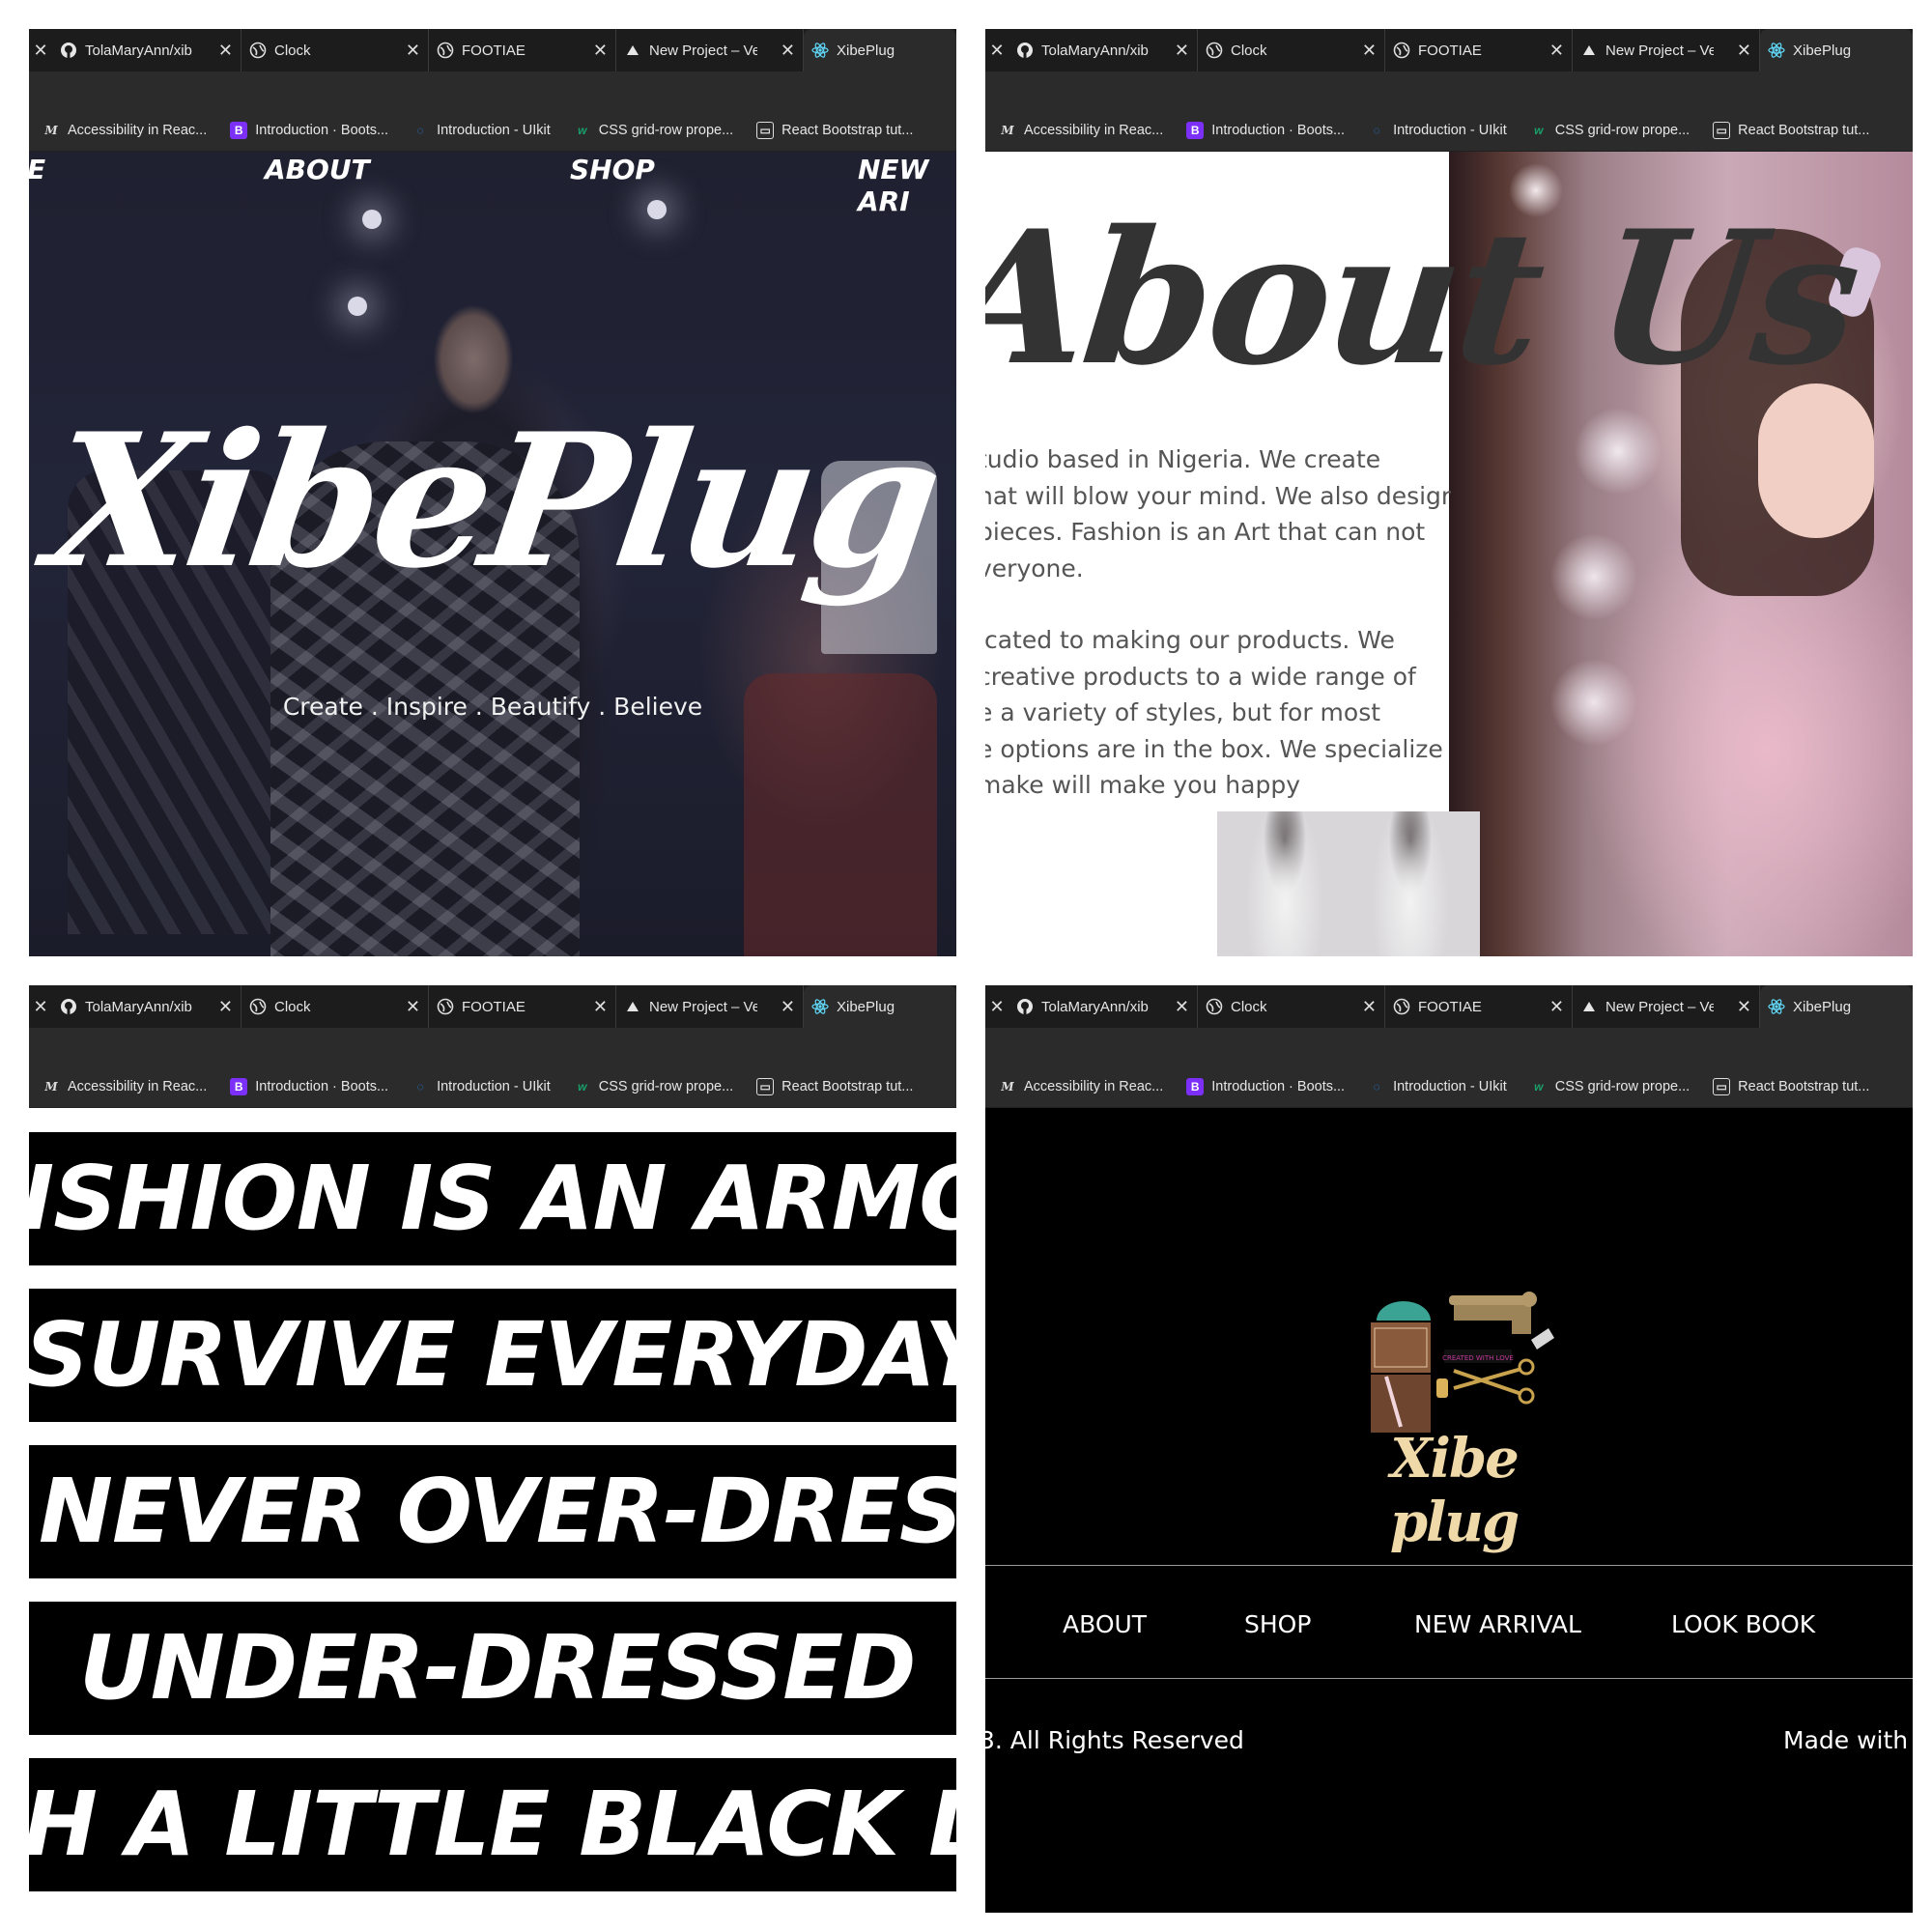 The image size is (1932, 1932). I want to click on xibe-plug-logo: CREATED WITH LOVE Xibe plug, so click(1454, 1418).